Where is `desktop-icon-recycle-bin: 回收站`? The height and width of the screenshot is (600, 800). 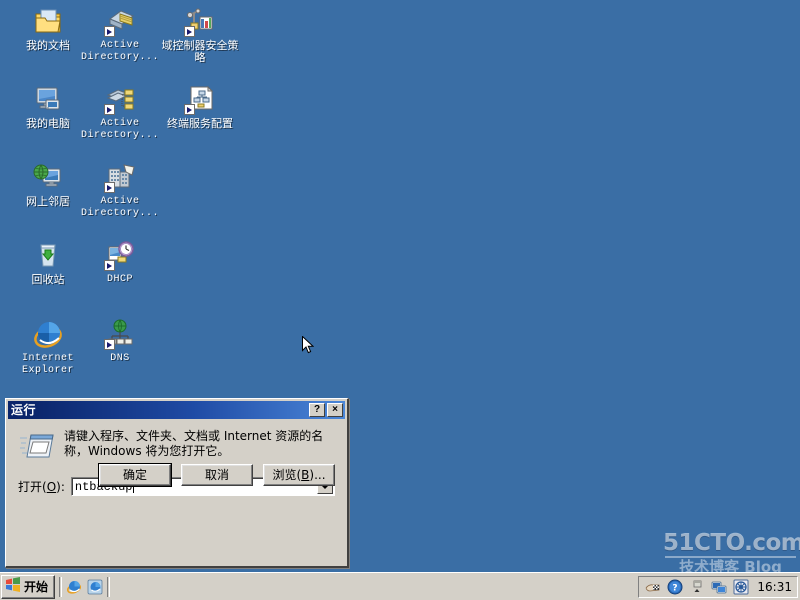
desktop-icon-recycle-bin: 回收站 is located at coordinates (48, 262).